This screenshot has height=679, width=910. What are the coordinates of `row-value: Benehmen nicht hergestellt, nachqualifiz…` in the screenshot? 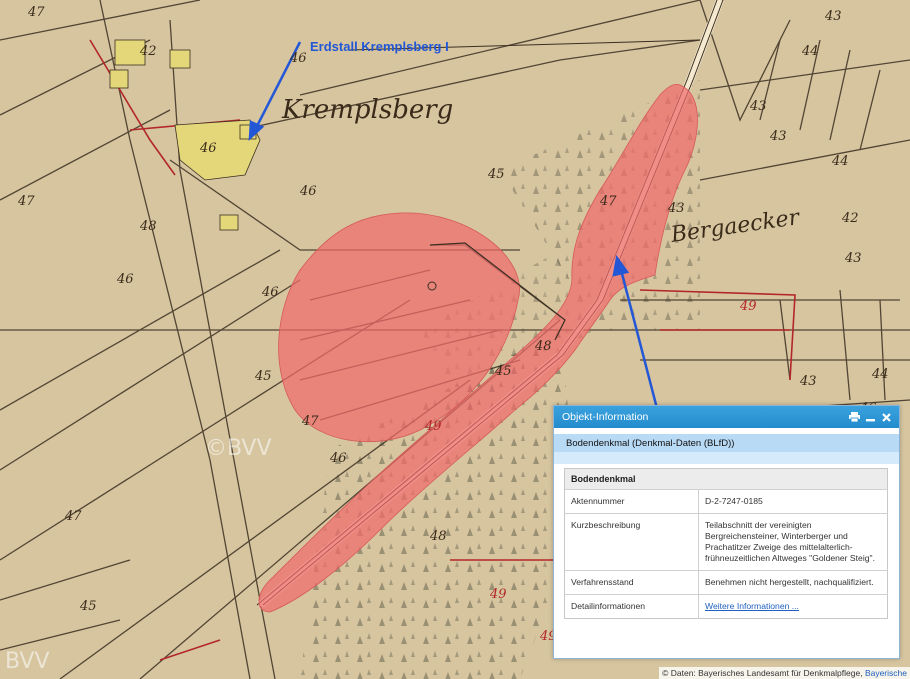 It's located at (793, 582).